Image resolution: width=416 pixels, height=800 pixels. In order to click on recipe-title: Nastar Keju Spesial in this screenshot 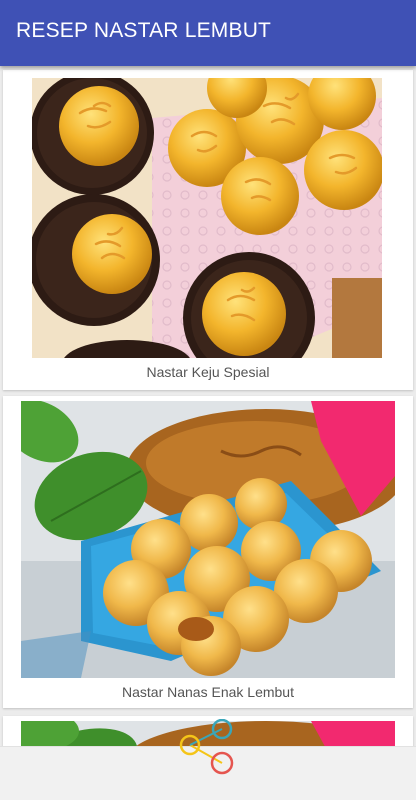, I will do `click(208, 372)`.